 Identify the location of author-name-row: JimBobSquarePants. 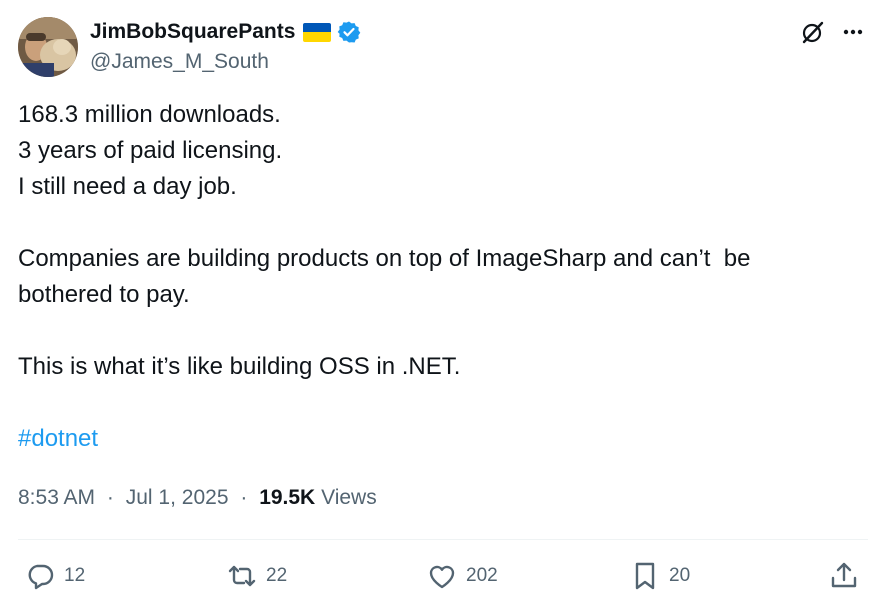
(225, 32).